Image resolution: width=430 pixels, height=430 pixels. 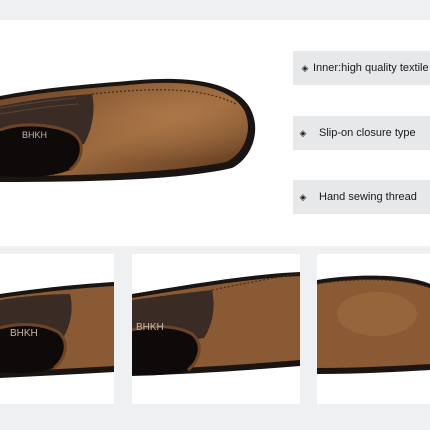 I want to click on thumbnail-1: BHKH, so click(x=57, y=329).